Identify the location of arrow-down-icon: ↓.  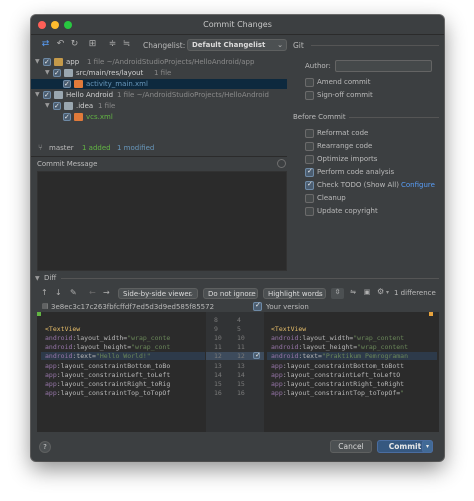
(58, 292).